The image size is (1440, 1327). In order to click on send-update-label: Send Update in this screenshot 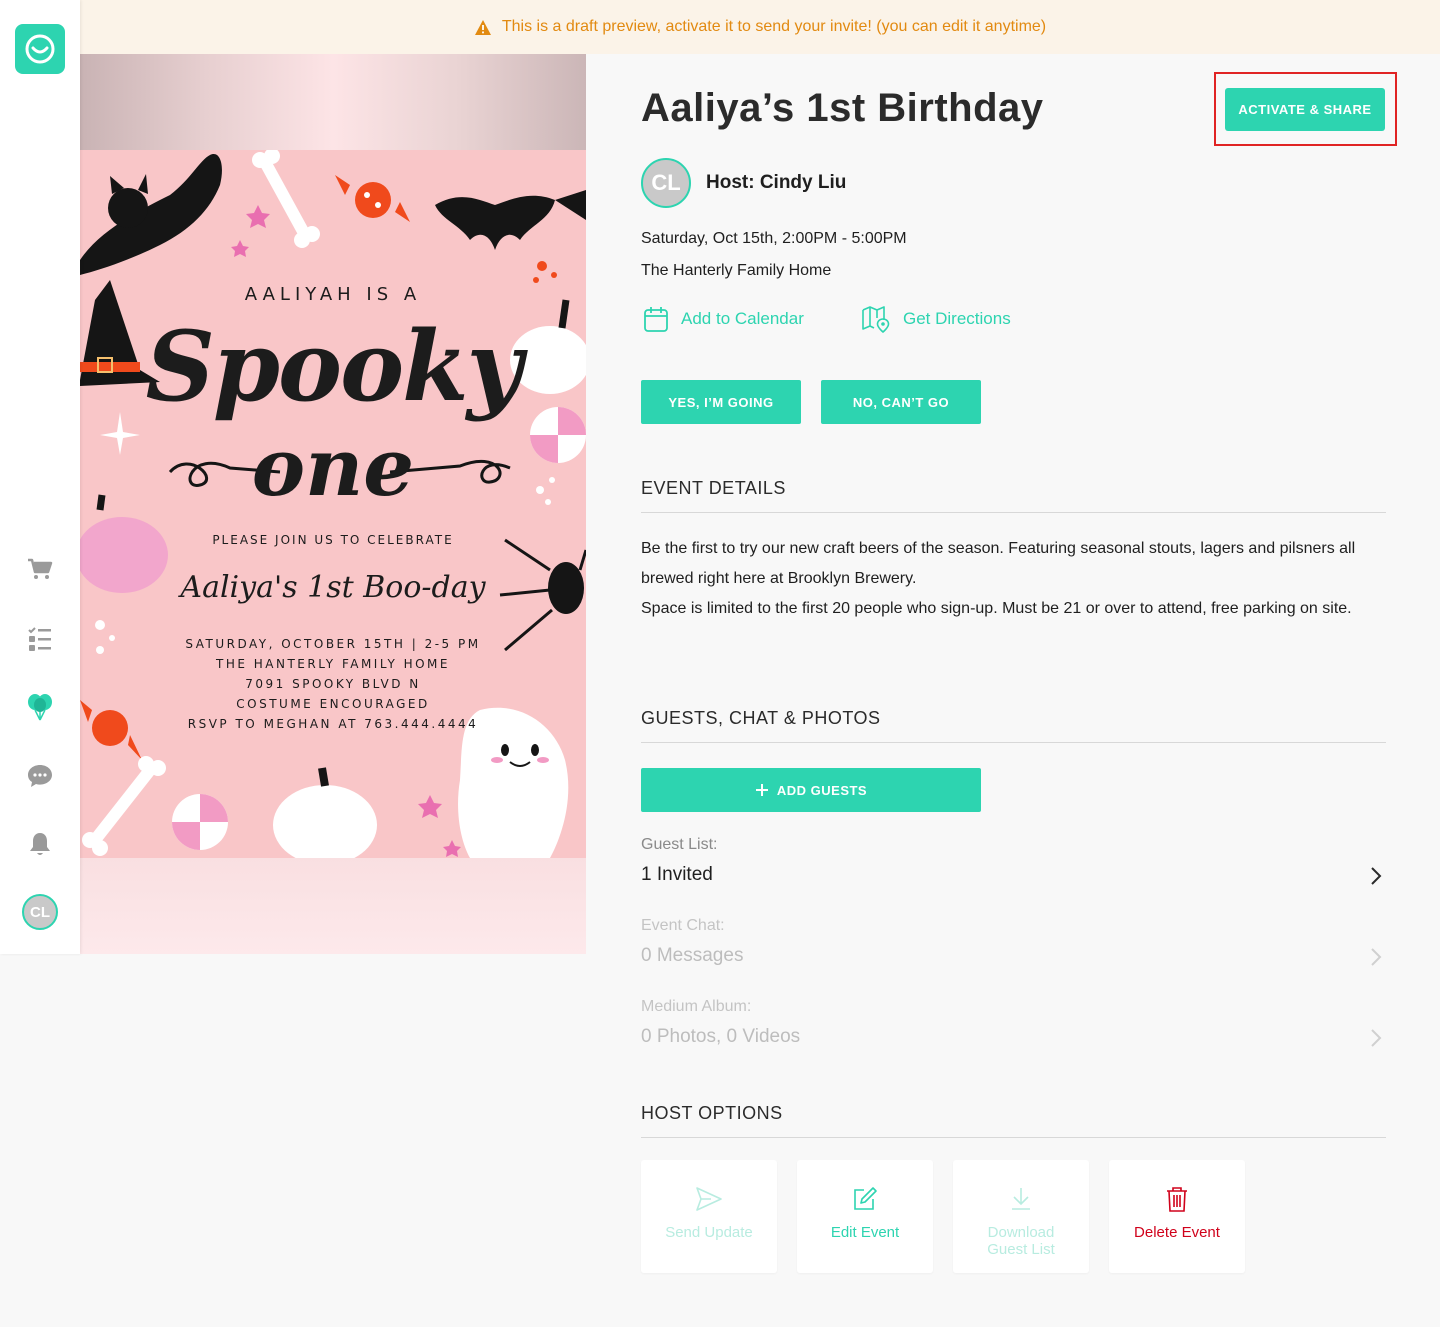, I will do `click(709, 1232)`.